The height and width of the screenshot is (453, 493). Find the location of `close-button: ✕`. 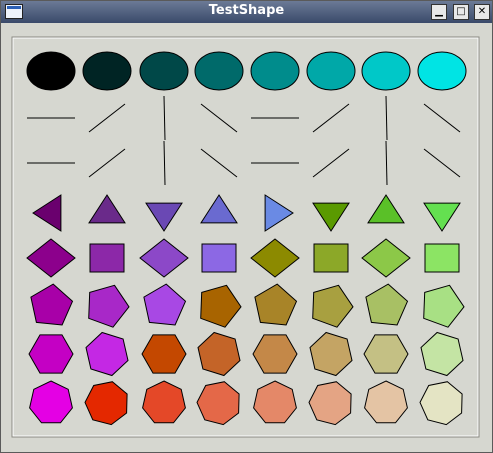

close-button: ✕ is located at coordinates (482, 12).